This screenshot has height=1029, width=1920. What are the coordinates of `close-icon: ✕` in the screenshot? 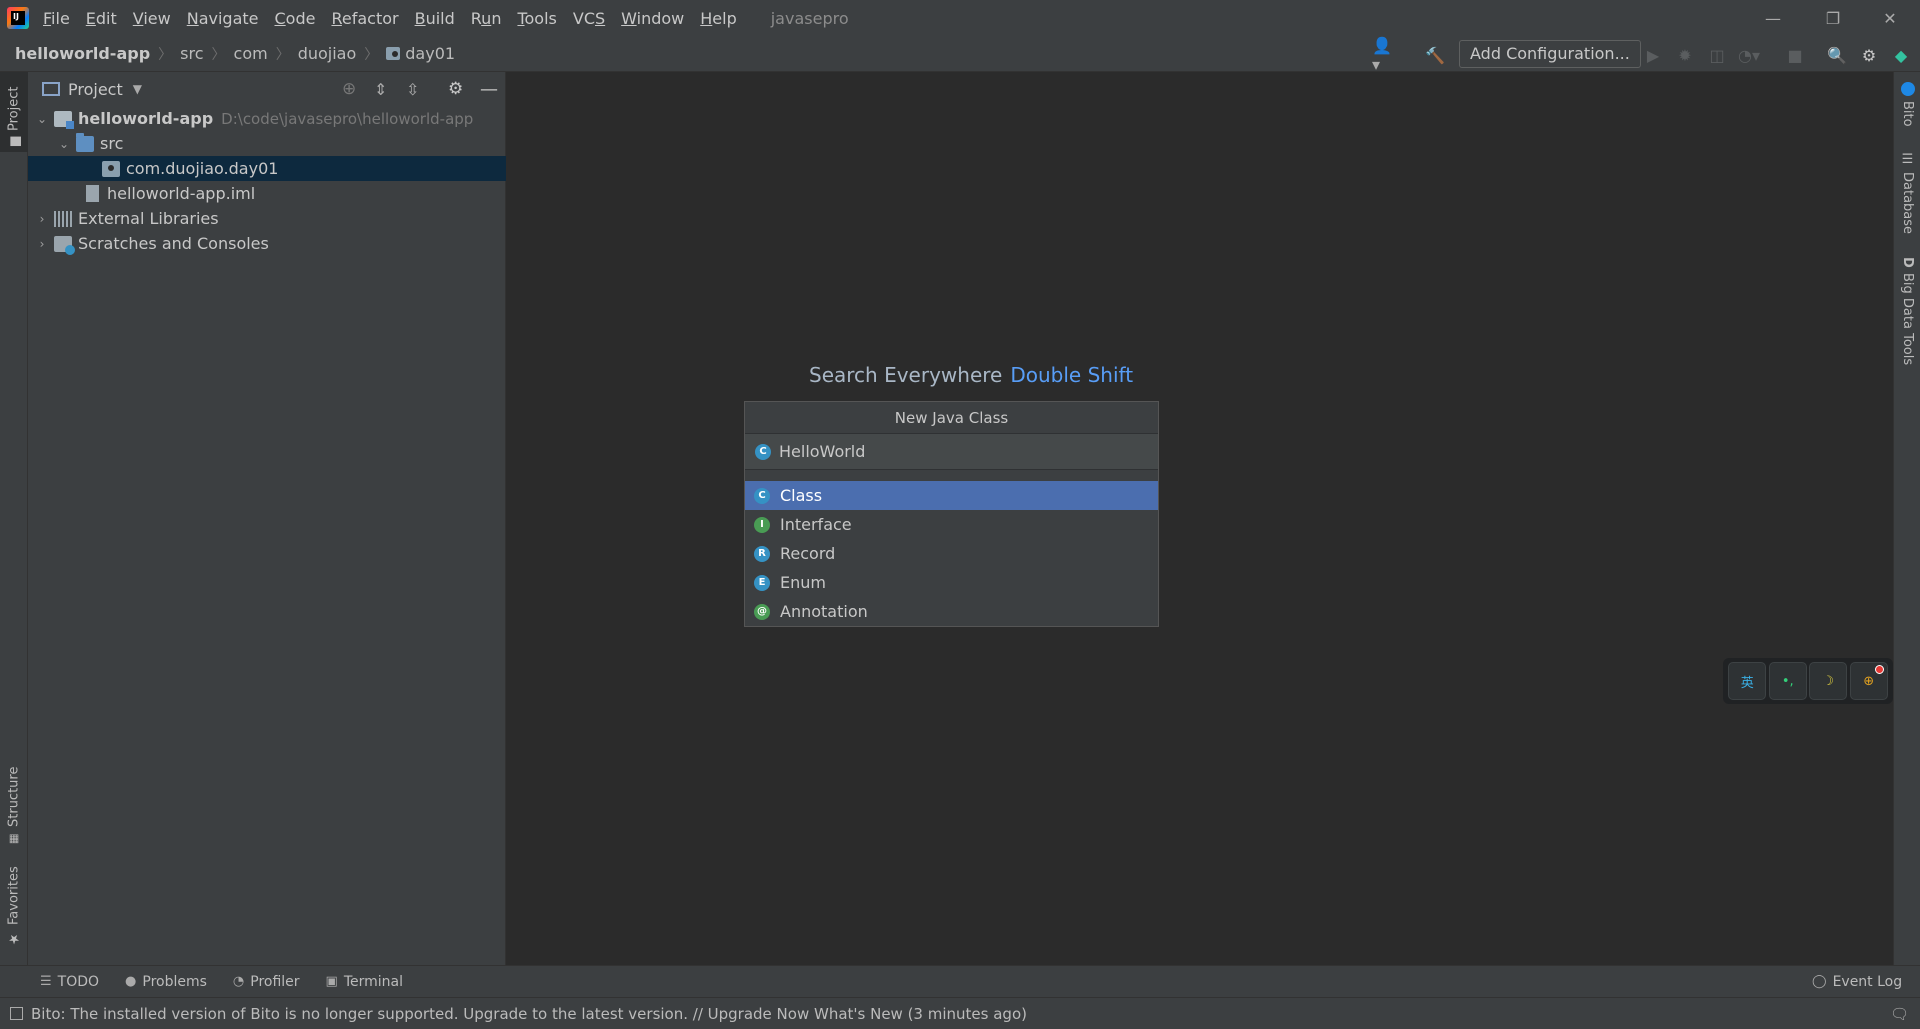 It's located at (1890, 18).